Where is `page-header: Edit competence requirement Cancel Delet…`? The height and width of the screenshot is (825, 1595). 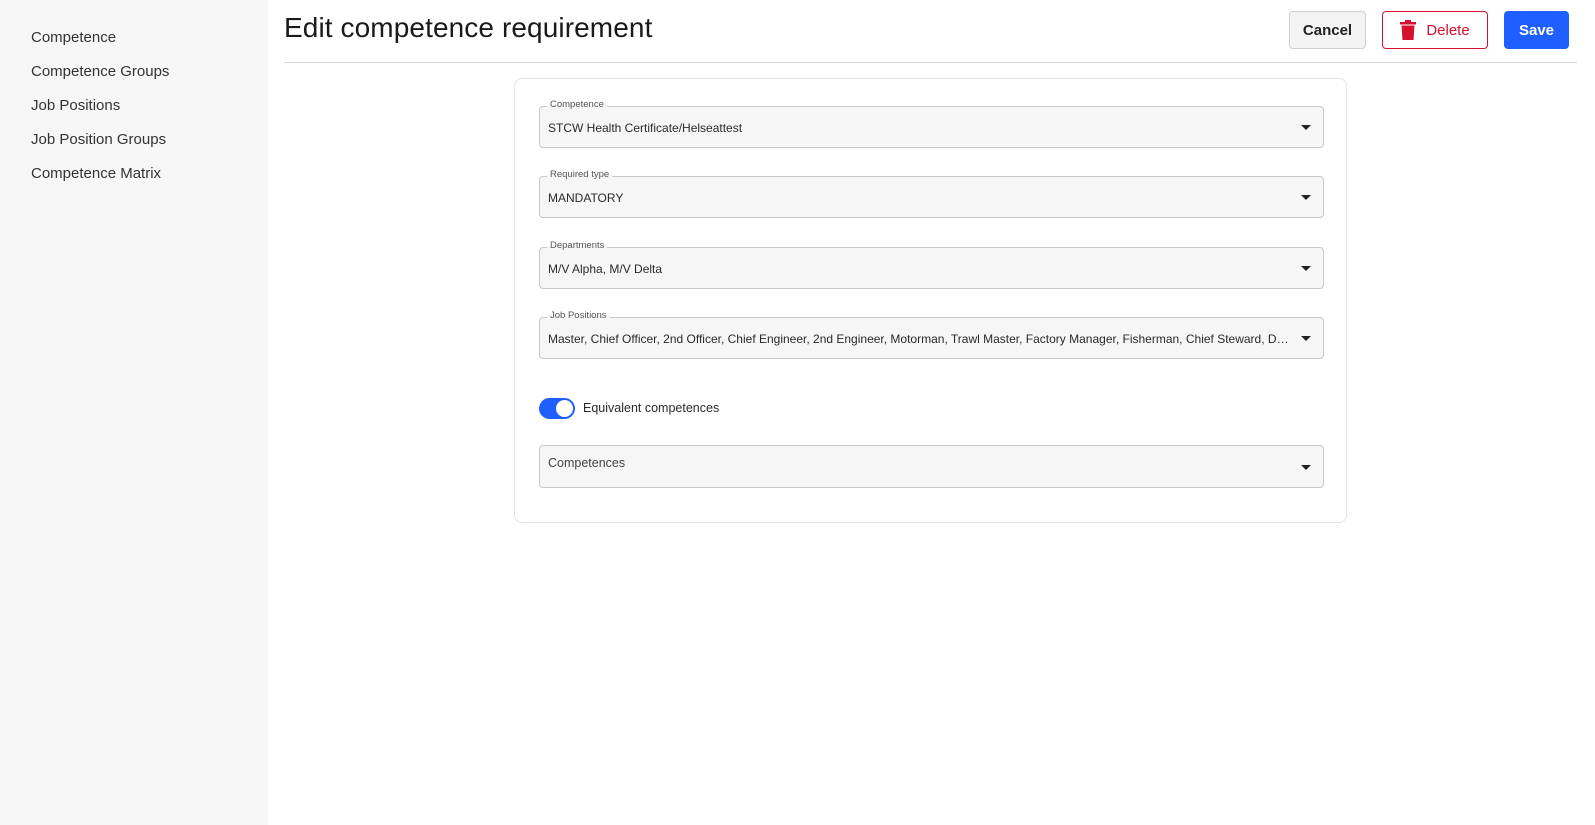 page-header: Edit competence requirement Cancel Delet… is located at coordinates (930, 31).